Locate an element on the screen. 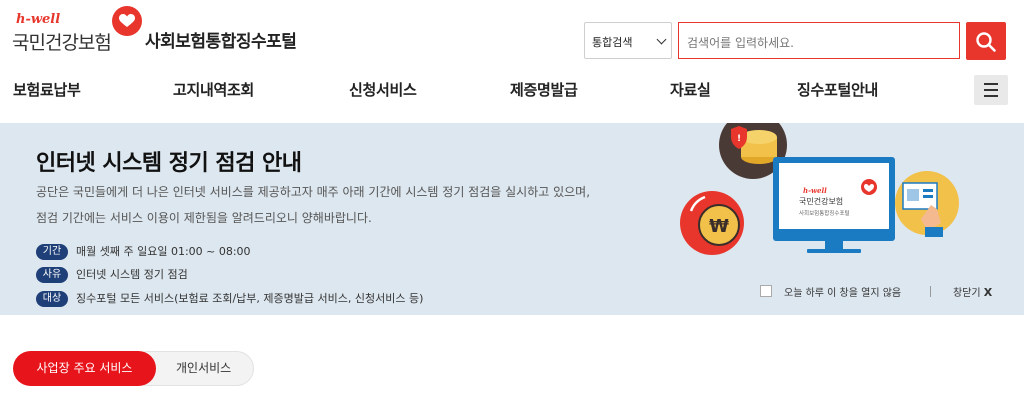 Image resolution: width=1024 pixels, height=401 pixels. monitor-logo-name: 국민건강보험 is located at coordinates (821, 201).